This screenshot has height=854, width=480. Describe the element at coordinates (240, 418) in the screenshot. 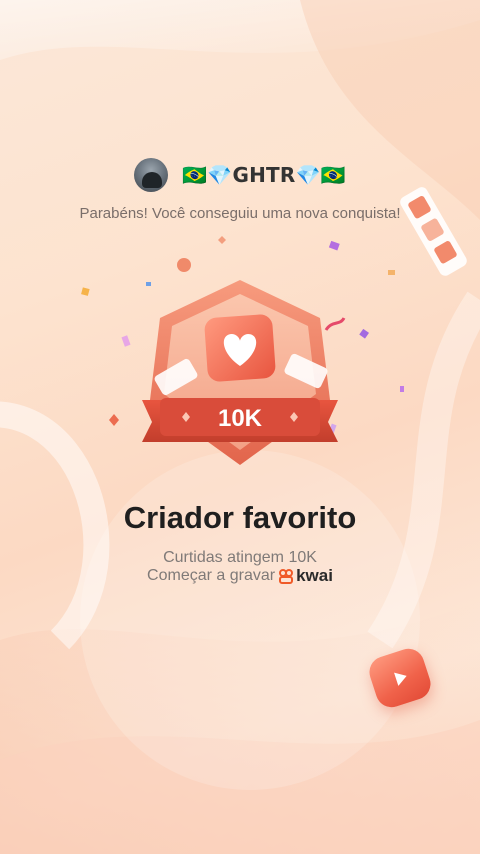

I see `badge-value: 10K` at that location.